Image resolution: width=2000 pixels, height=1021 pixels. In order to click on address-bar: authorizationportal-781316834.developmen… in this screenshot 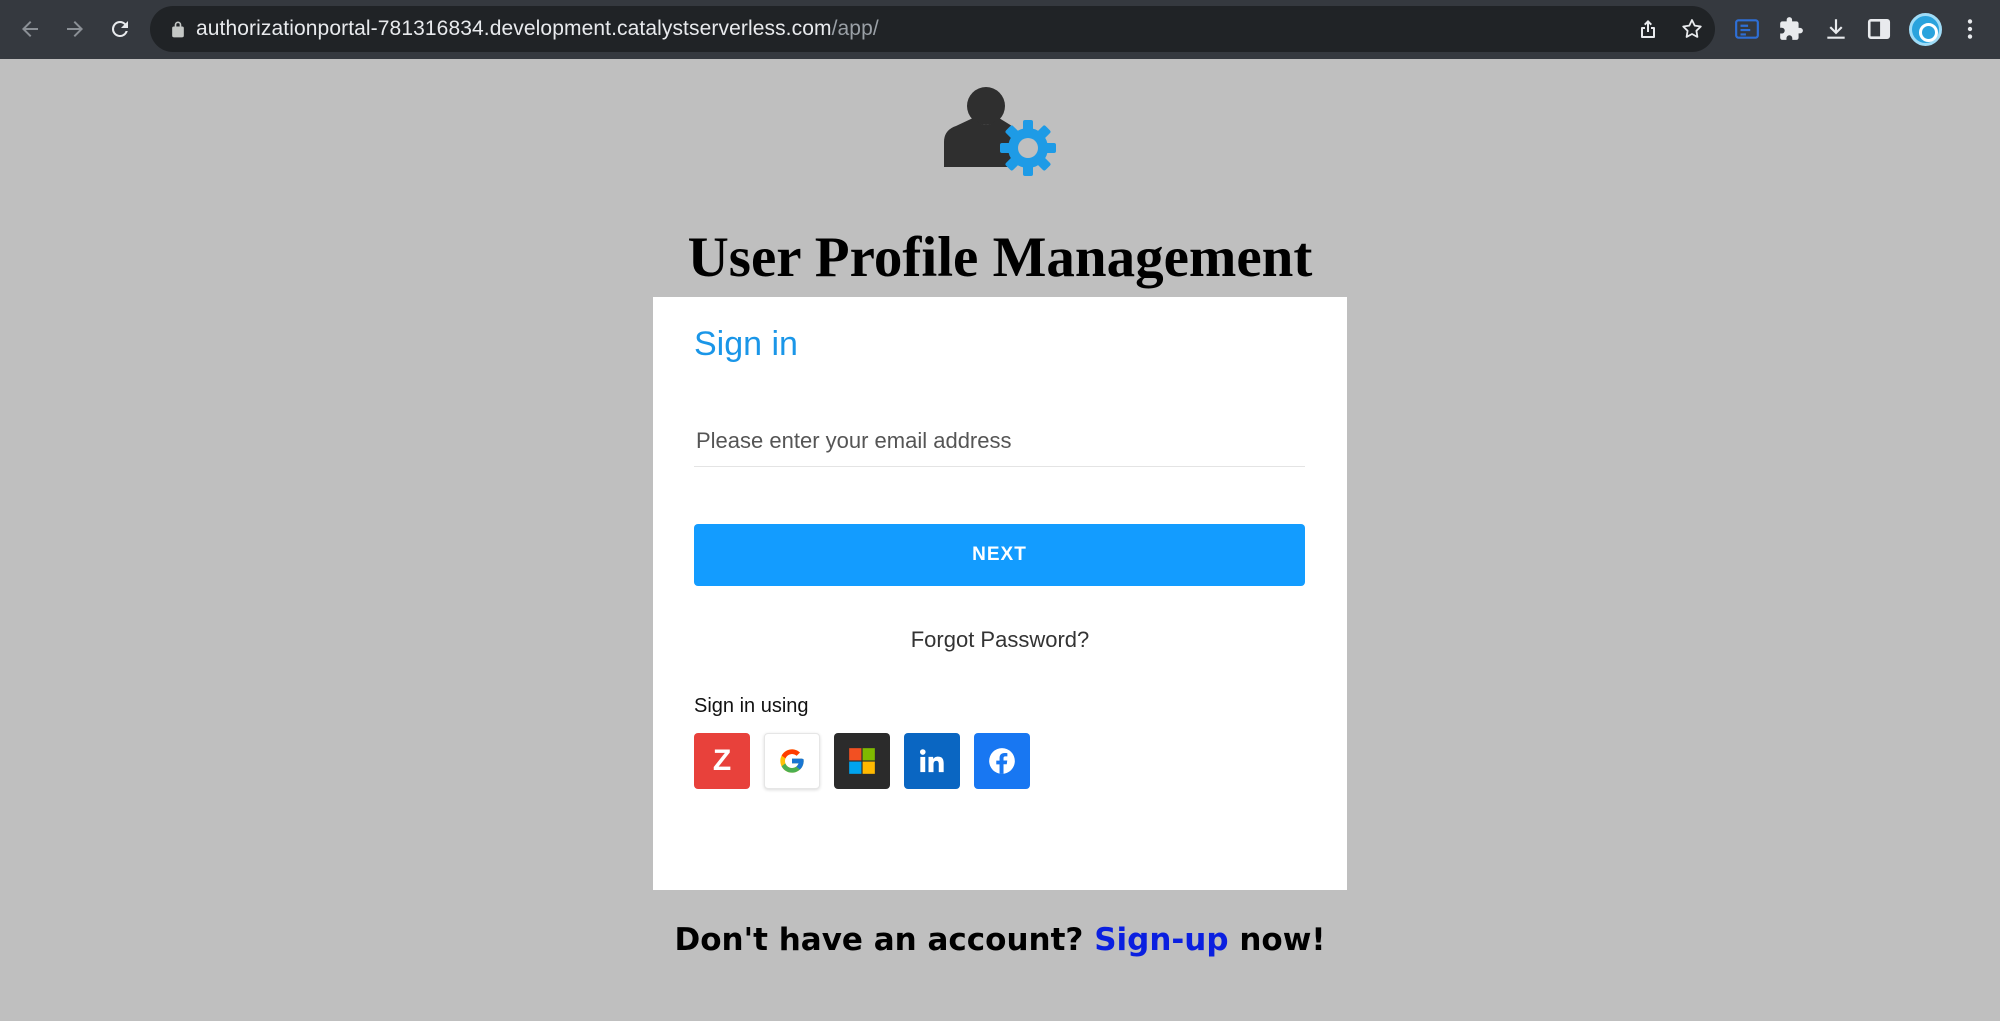, I will do `click(932, 29)`.